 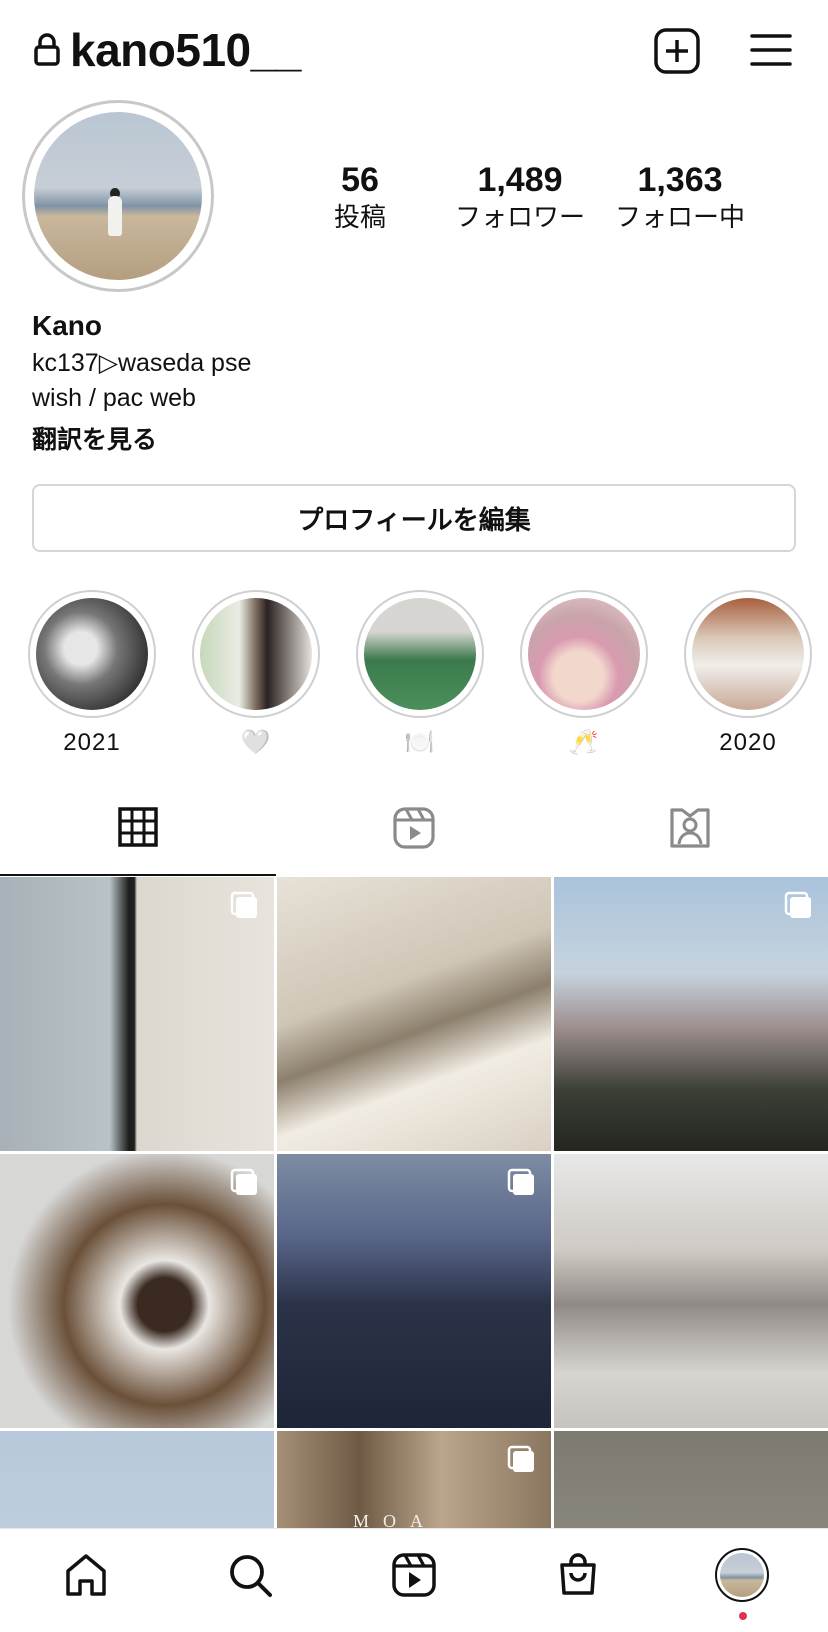 I want to click on nav-home, so click(x=86, y=1575).